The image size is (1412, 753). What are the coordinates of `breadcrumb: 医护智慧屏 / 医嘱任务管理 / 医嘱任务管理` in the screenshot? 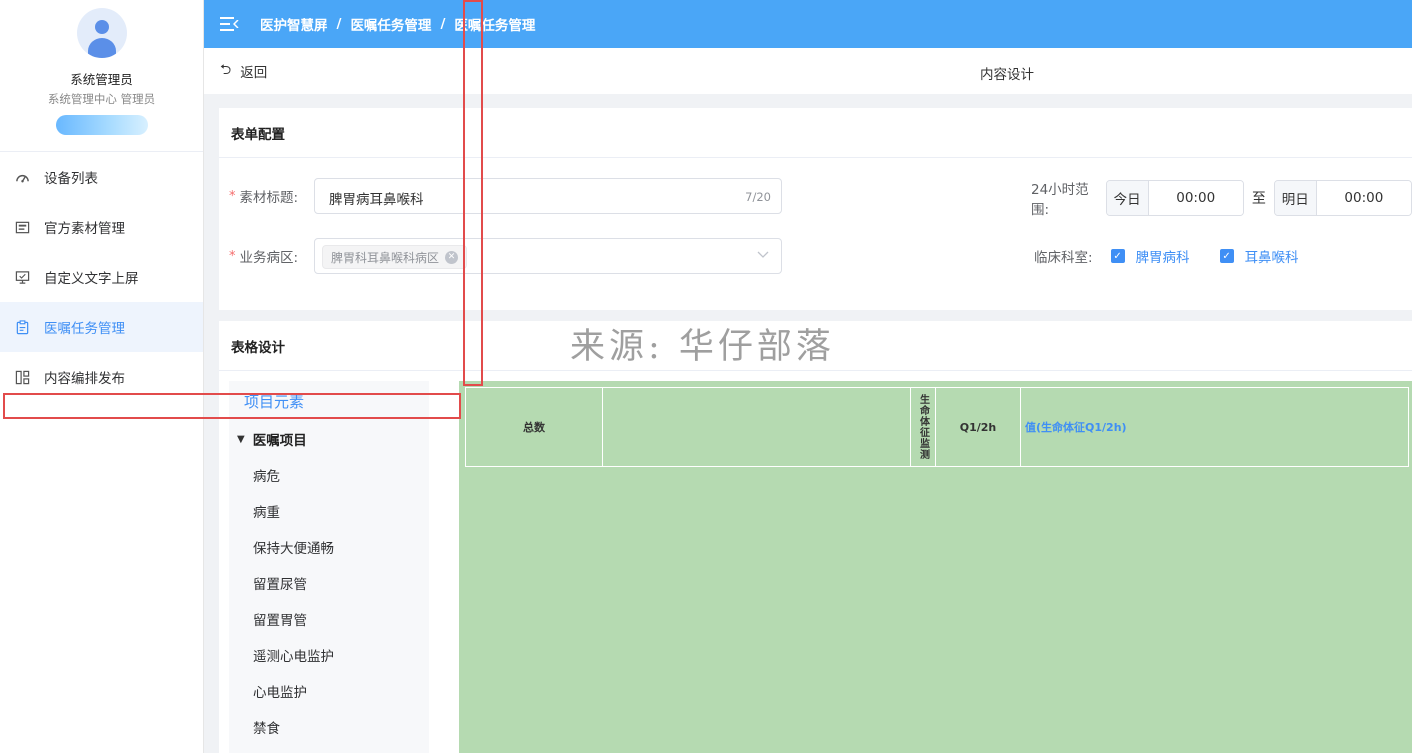 It's located at (397, 24).